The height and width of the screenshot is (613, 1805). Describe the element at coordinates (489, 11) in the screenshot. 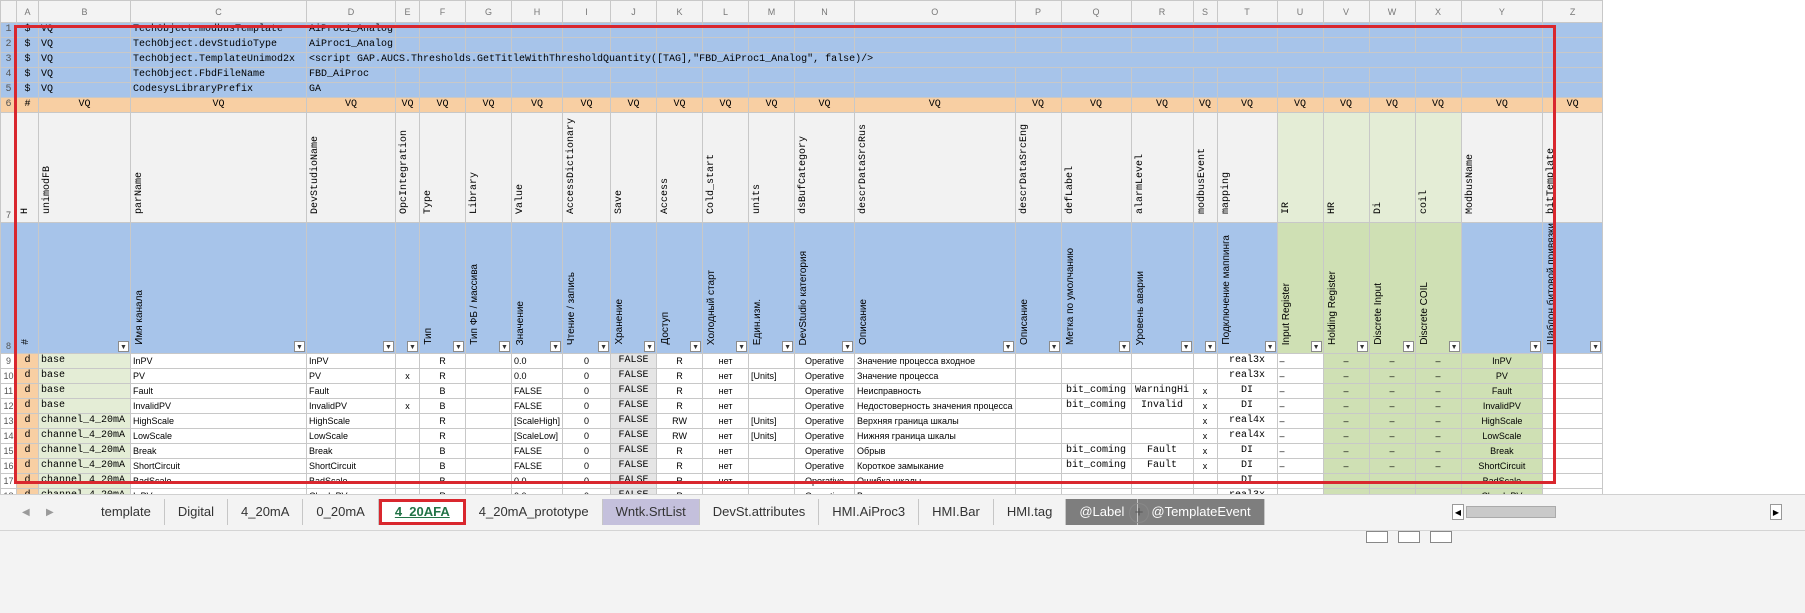

I see `column-header: G` at that location.